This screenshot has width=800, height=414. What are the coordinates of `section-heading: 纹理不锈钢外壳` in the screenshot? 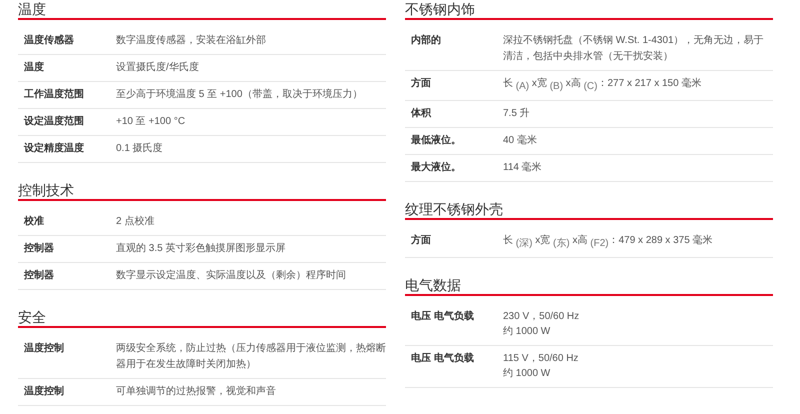 It's located at (589, 210).